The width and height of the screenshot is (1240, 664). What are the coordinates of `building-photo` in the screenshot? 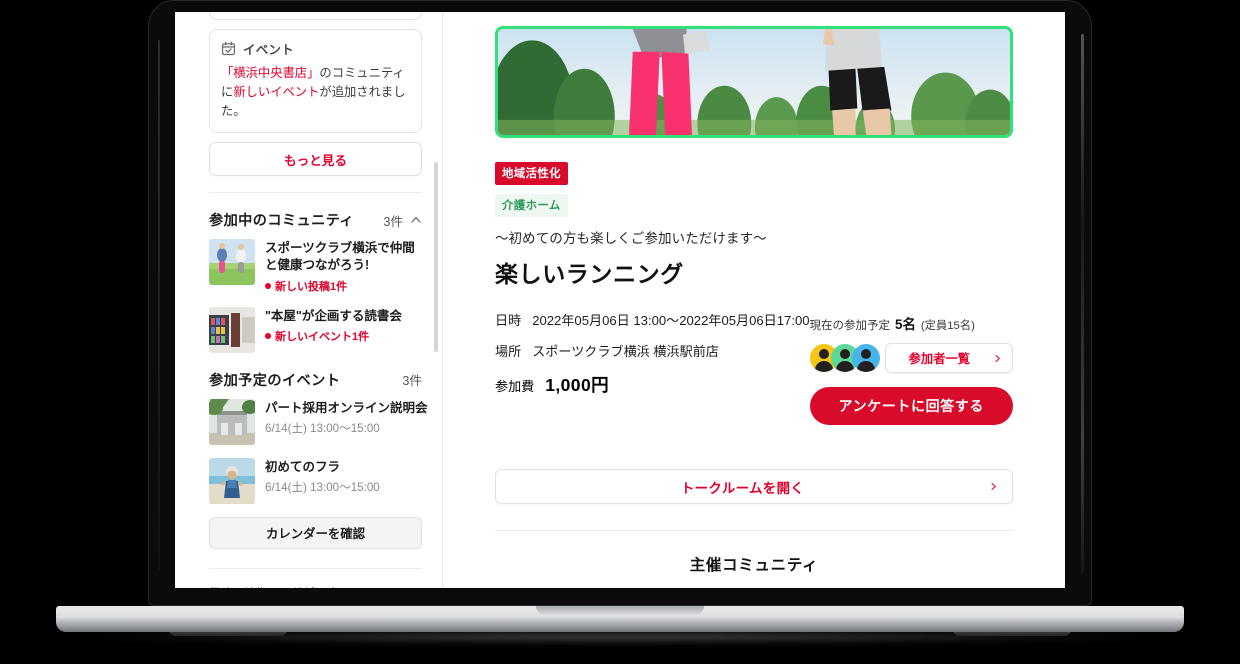 It's located at (232, 421).